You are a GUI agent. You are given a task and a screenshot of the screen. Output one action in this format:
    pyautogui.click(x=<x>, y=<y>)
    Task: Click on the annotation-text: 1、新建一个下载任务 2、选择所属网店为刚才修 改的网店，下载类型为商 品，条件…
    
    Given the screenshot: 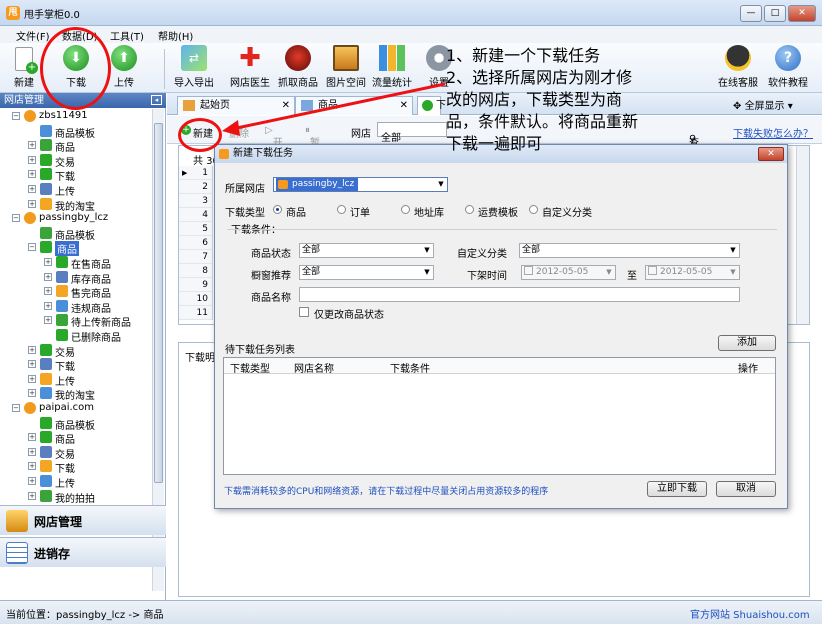 What is the action you would take?
    pyautogui.click(x=576, y=100)
    